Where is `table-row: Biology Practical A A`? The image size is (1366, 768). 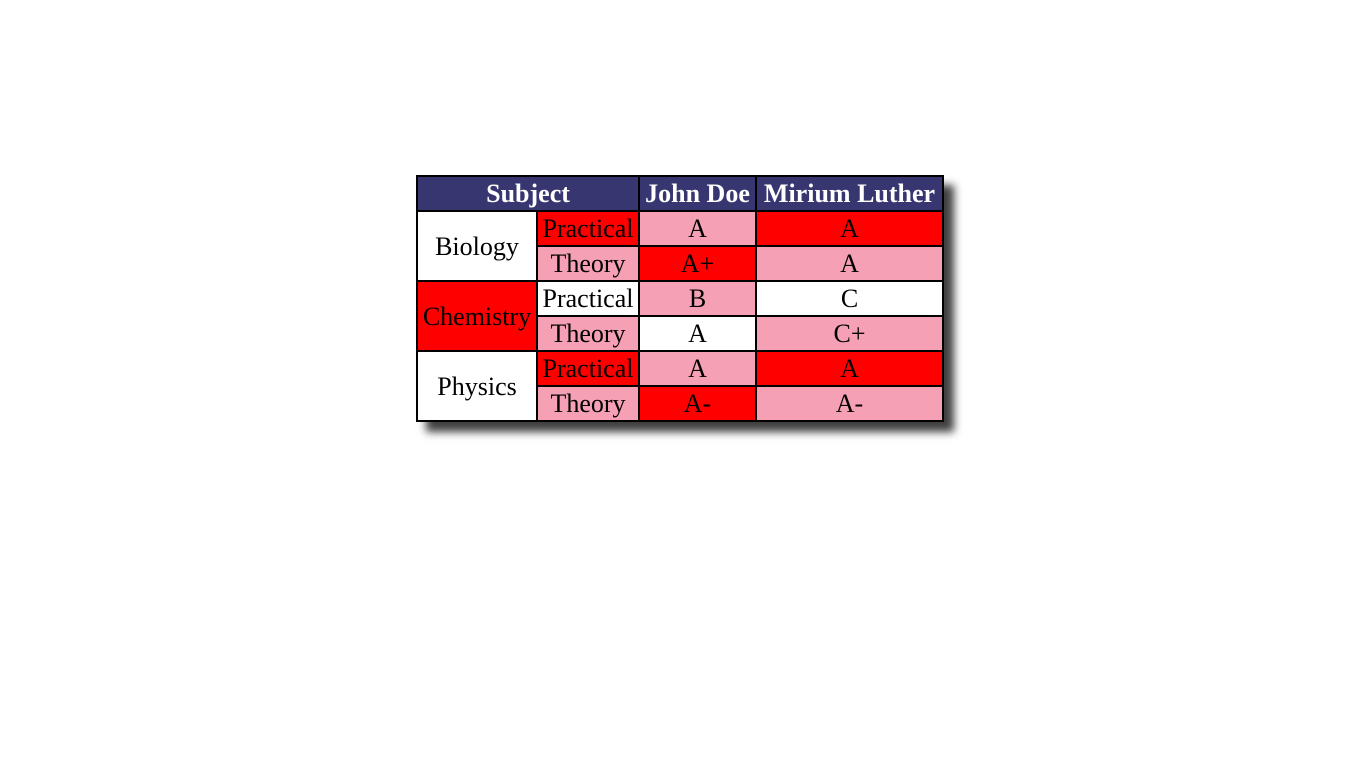
table-row: Biology Practical A A is located at coordinates (680, 246).